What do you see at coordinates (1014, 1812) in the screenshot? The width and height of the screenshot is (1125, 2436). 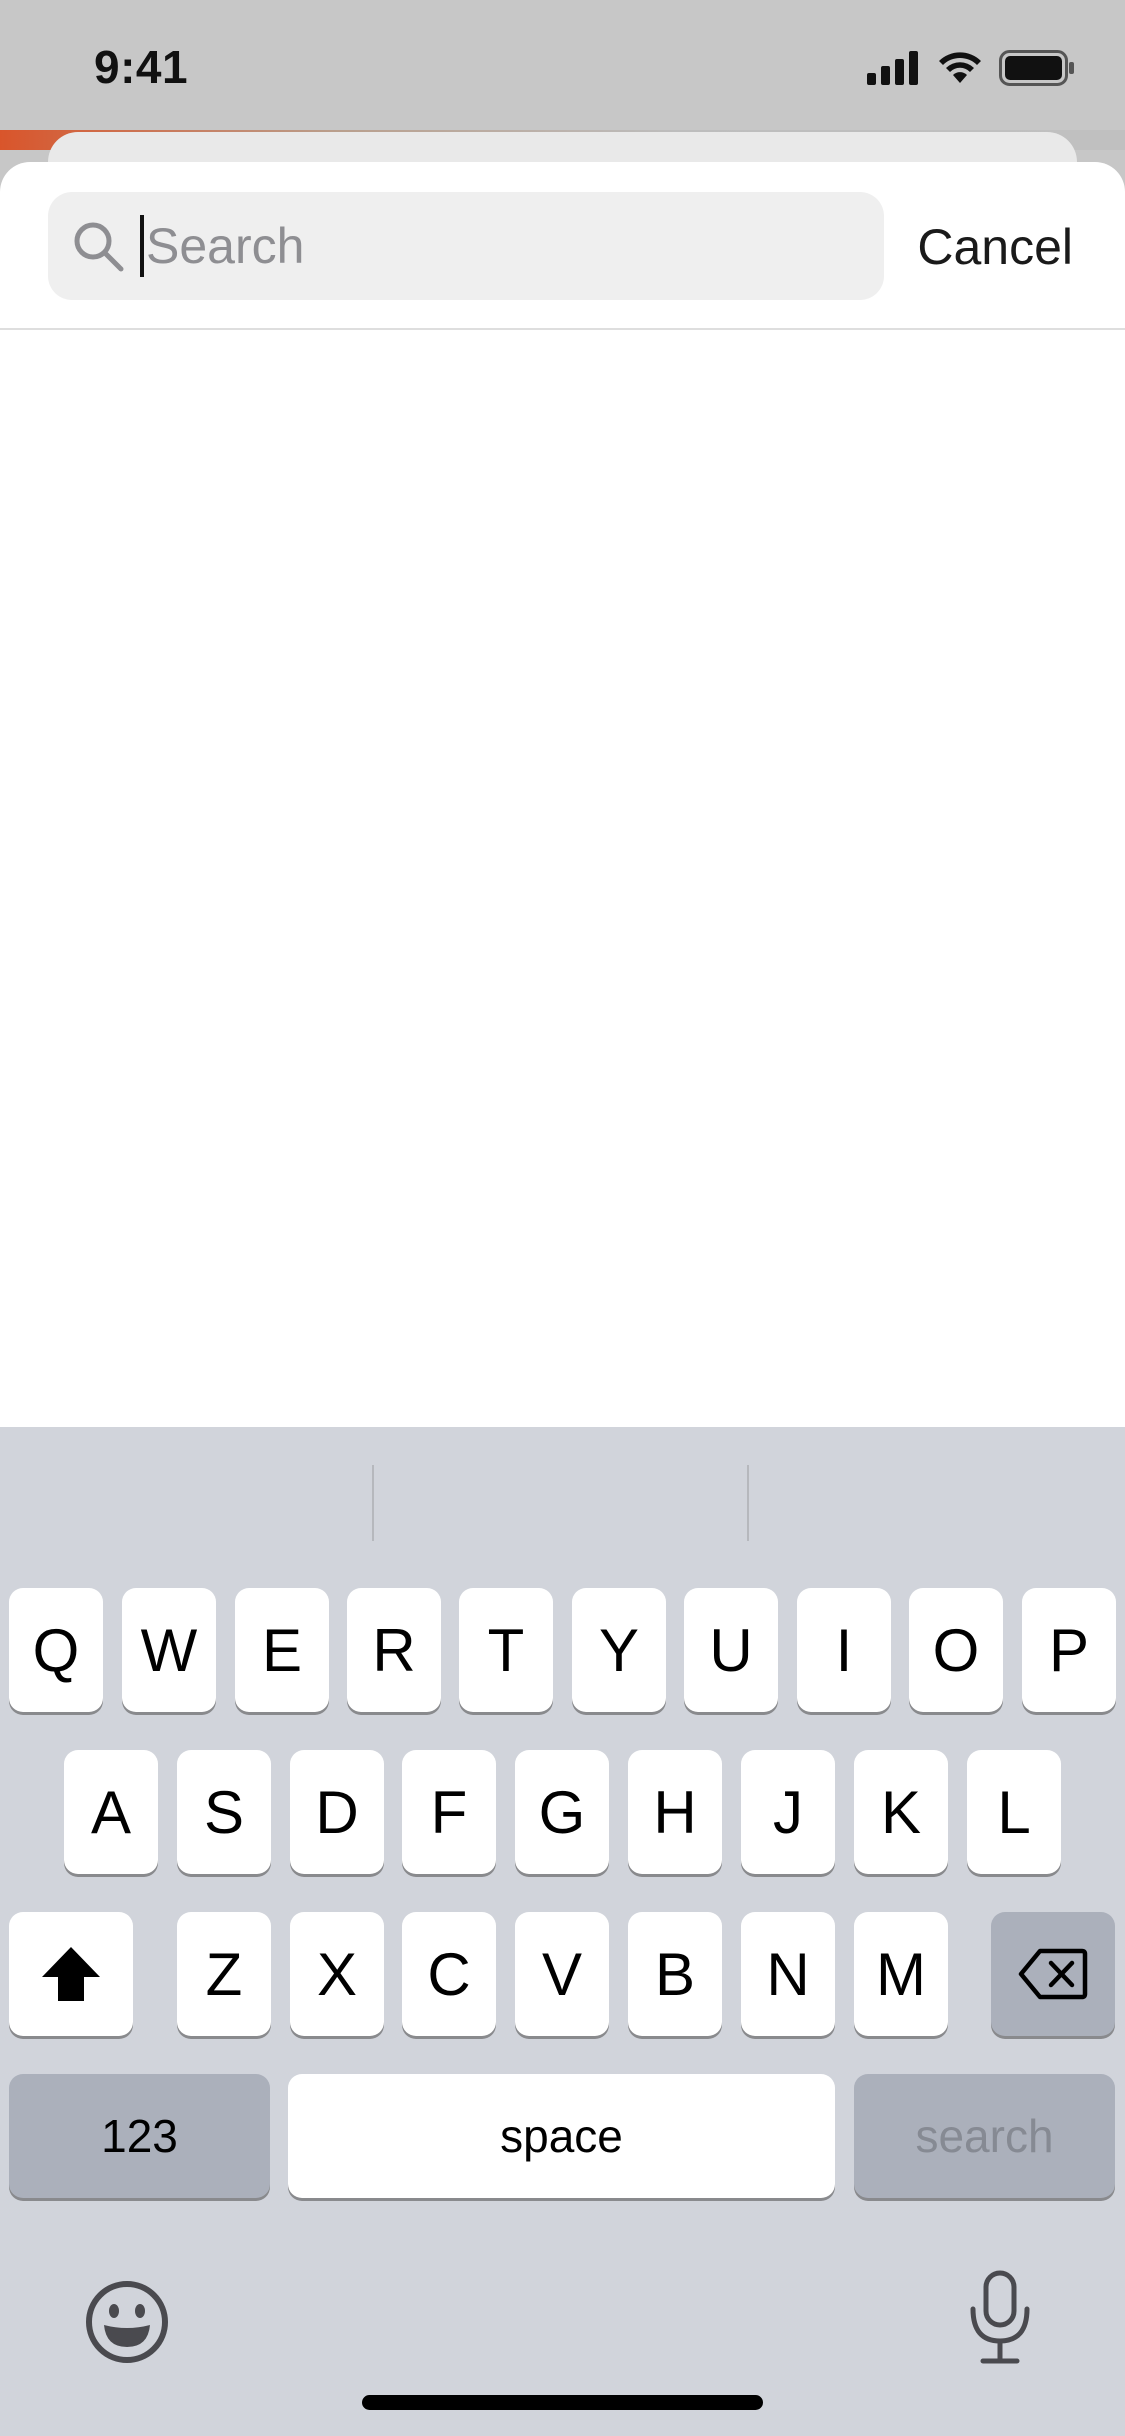 I see `key-l: L` at bounding box center [1014, 1812].